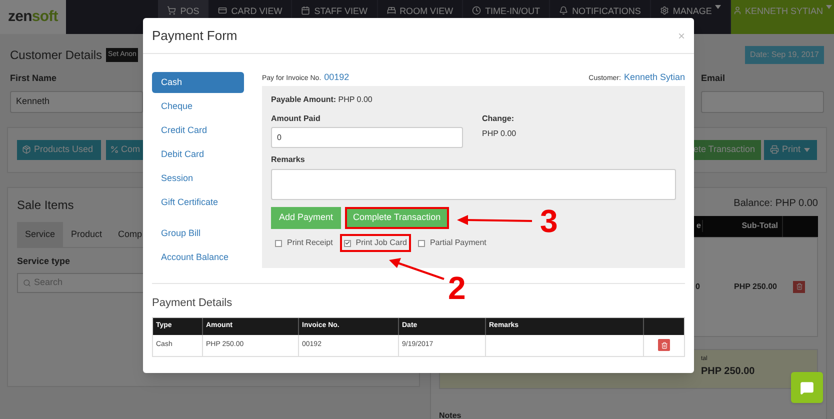 The width and height of the screenshot is (834, 419). What do you see at coordinates (305, 10) in the screenshot?
I see `calendar-icon` at bounding box center [305, 10].